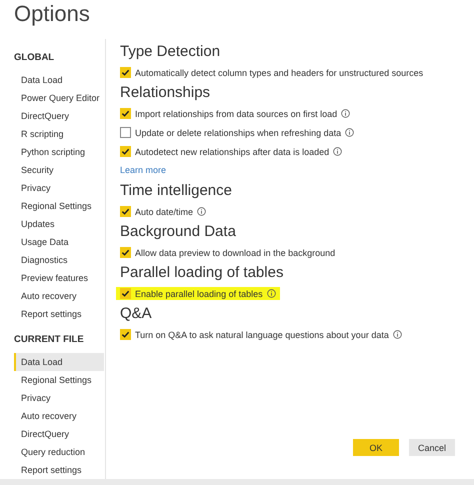 Image resolution: width=474 pixels, height=485 pixels. I want to click on section-heading: Time intelligence, so click(176, 191).